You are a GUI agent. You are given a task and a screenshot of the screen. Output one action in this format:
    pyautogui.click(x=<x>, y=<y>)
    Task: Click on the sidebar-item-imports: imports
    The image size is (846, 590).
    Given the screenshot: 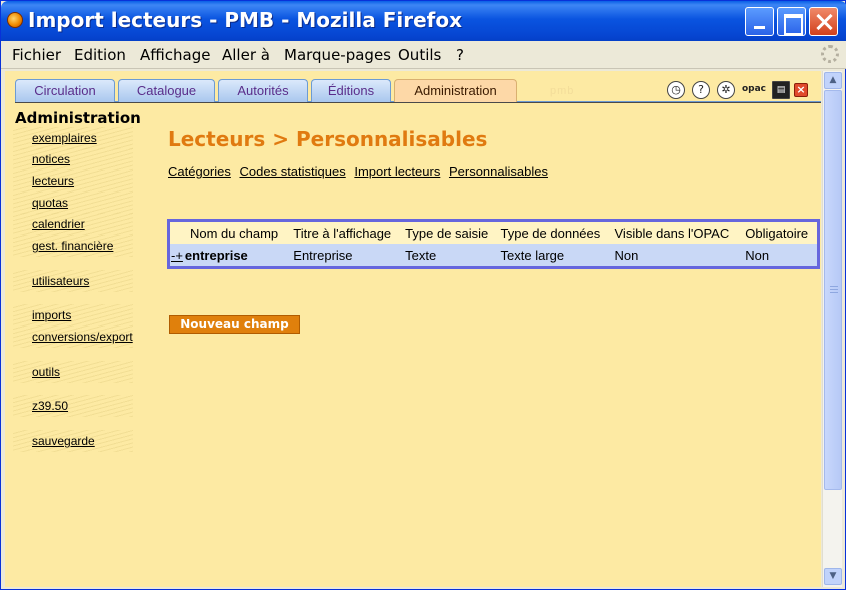 What is the action you would take?
    pyautogui.click(x=83, y=316)
    